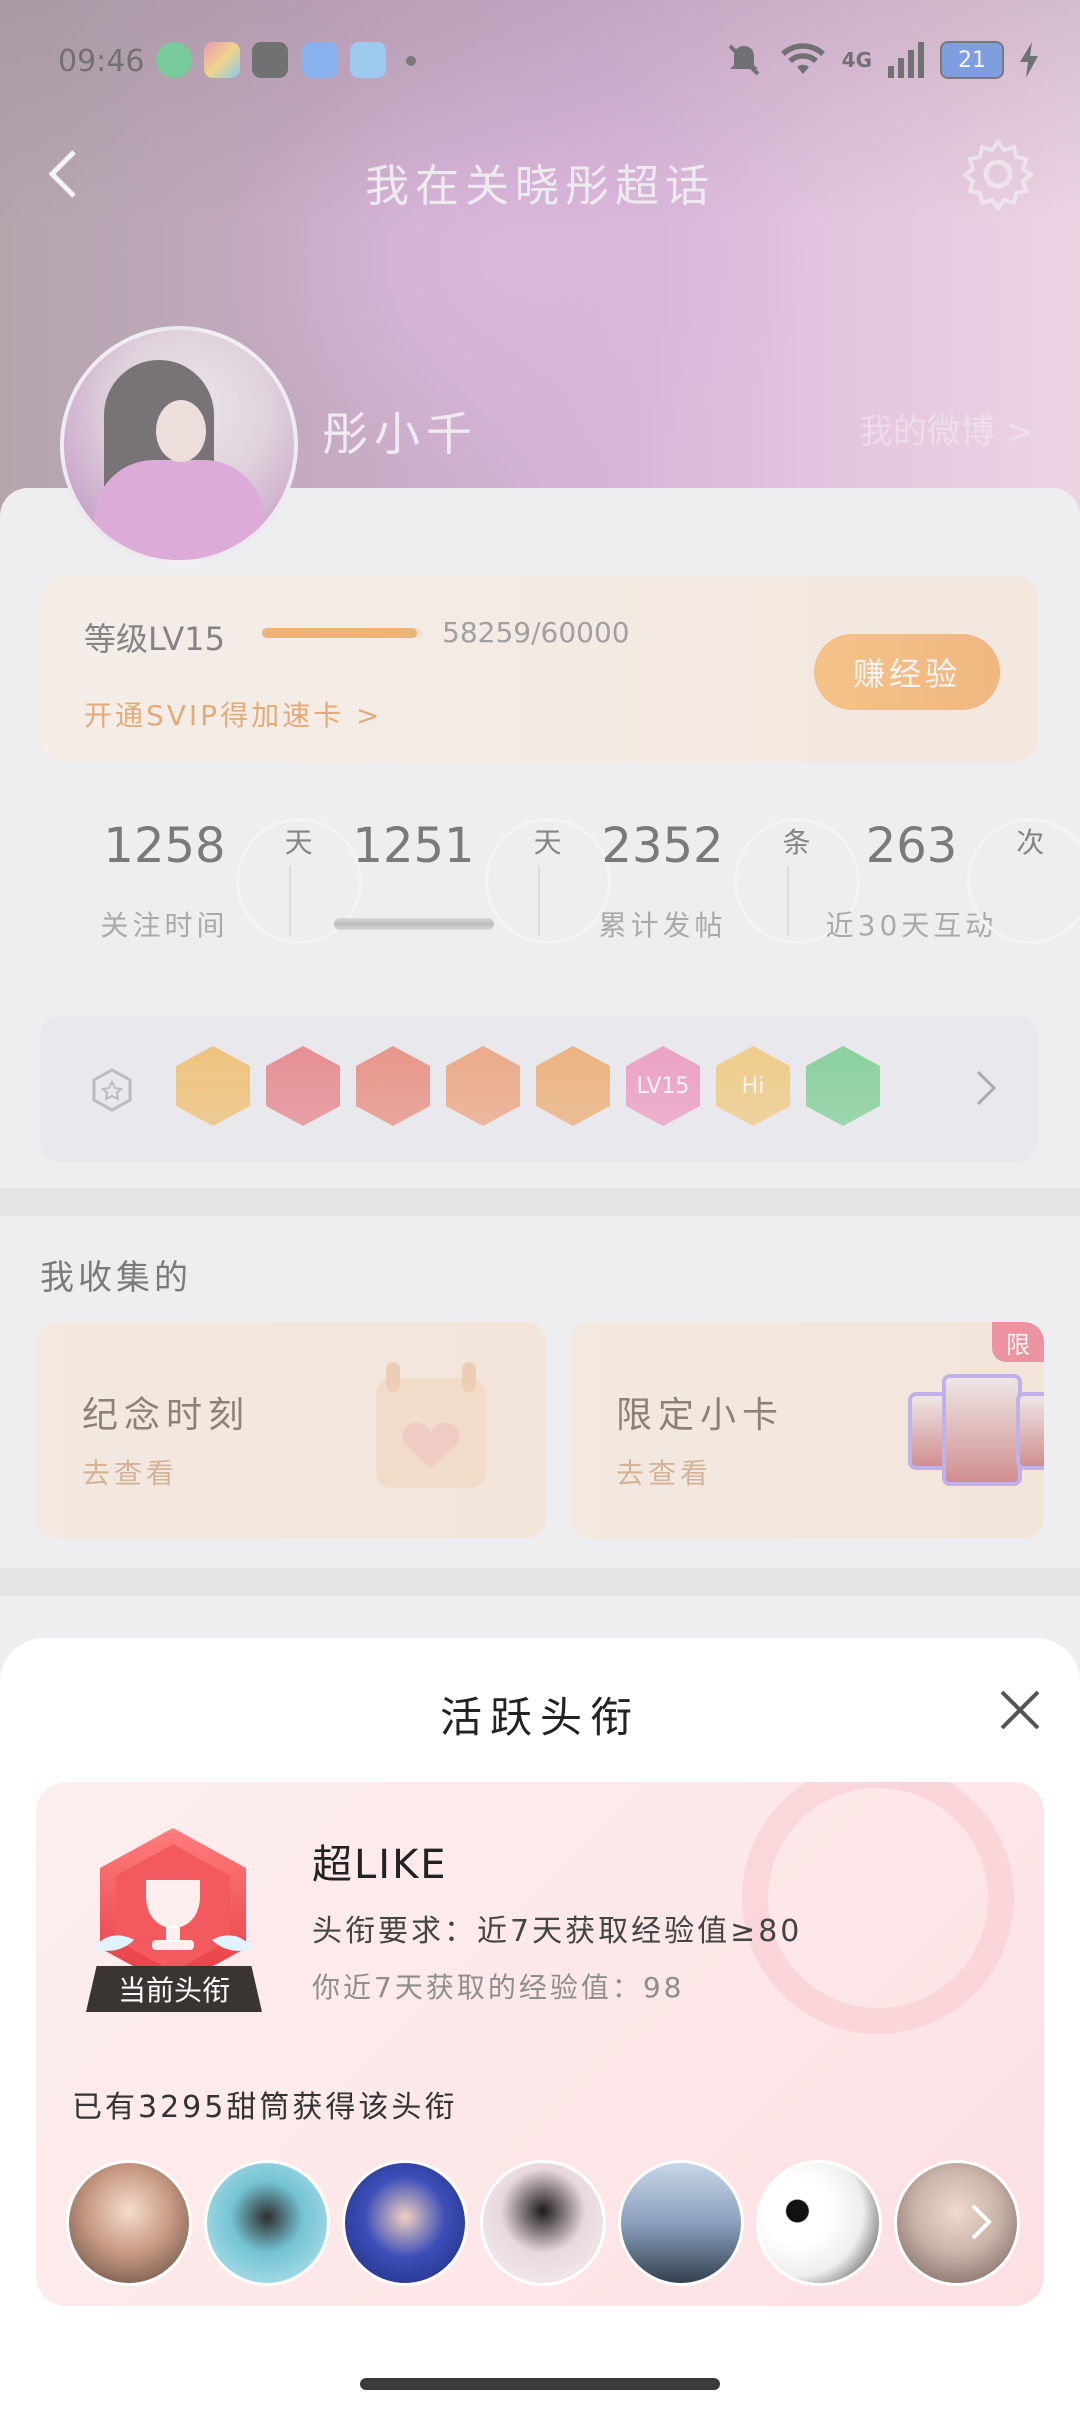 The image size is (1080, 2412). I want to click on sheet-title: 活跃头衔, so click(539, 1717).